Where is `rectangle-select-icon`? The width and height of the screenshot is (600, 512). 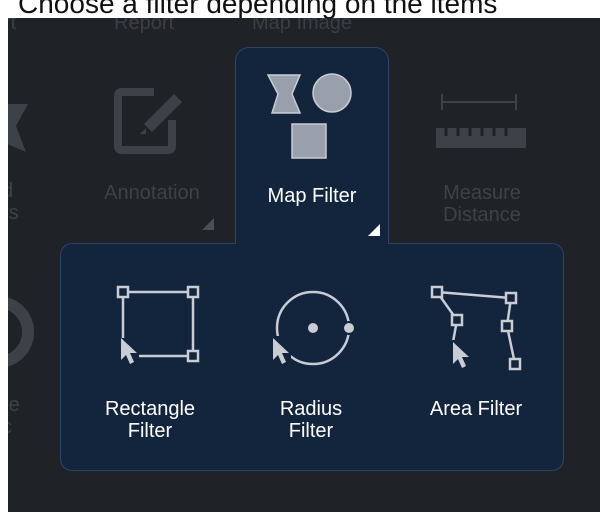 rectangle-select-icon is located at coordinates (158, 324).